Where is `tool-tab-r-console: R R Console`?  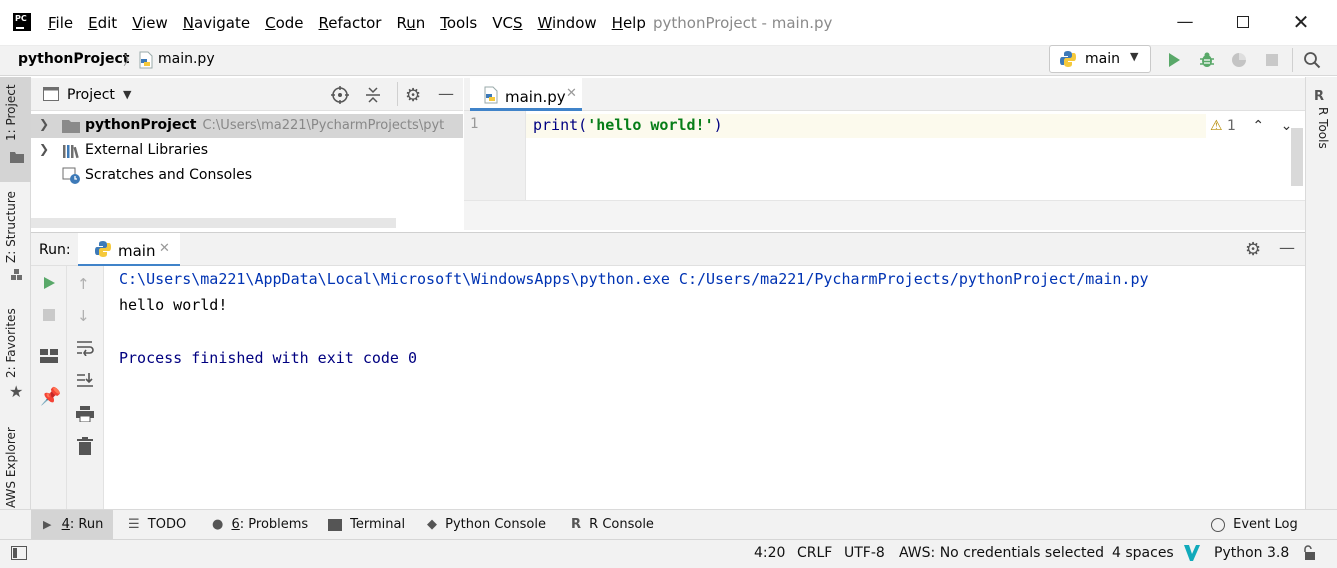 tool-tab-r-console: R R Console is located at coordinates (612, 525).